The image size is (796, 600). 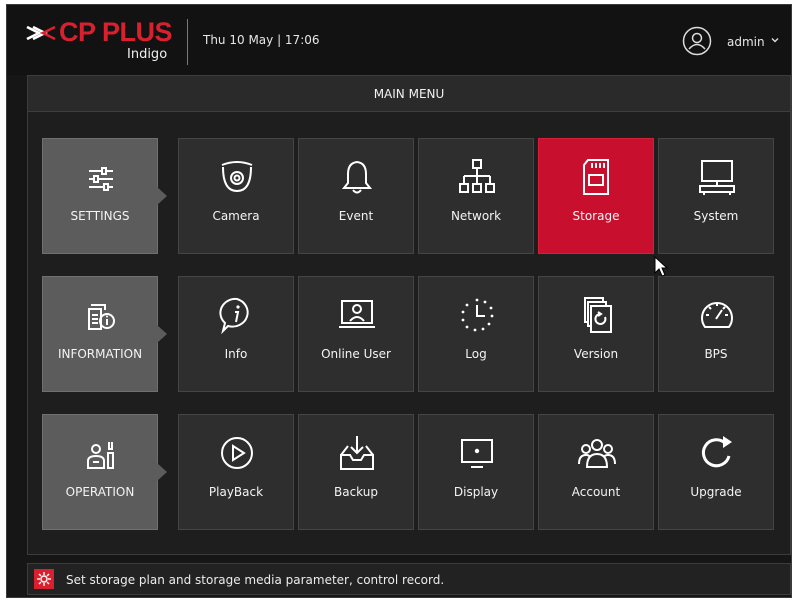 I want to click on tile-system: System, so click(x=716, y=196).